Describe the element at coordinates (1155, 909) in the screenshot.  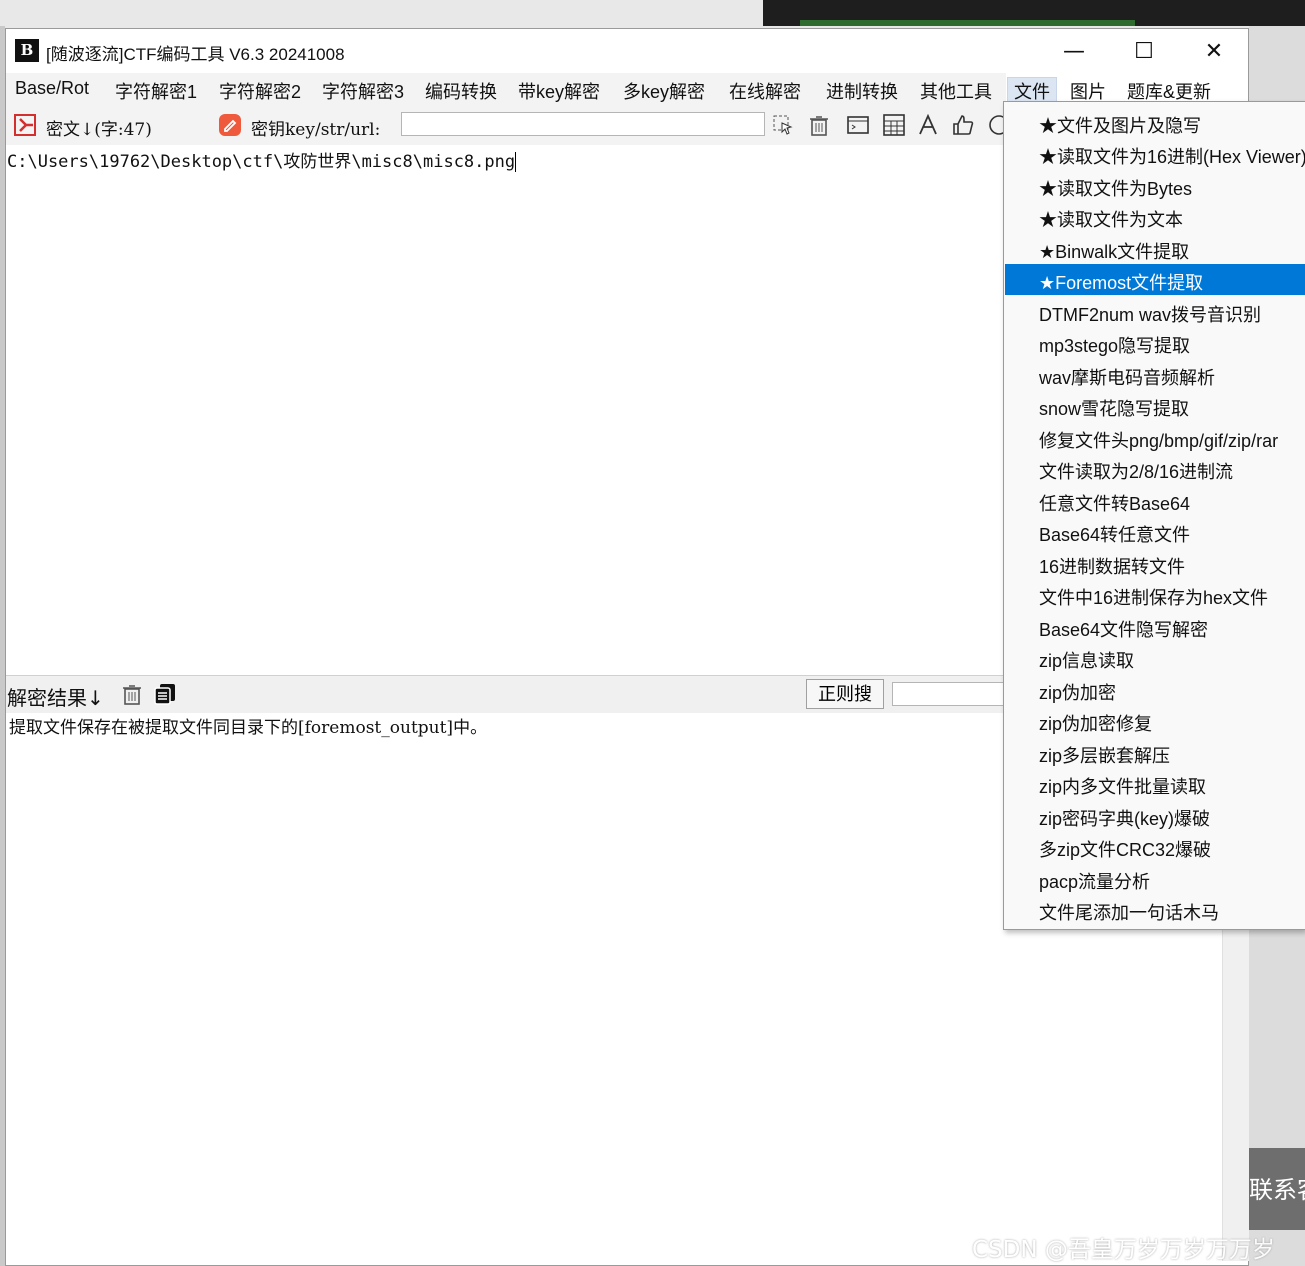
I see `file-menu-item: 文件尾添加一句话木马` at that location.